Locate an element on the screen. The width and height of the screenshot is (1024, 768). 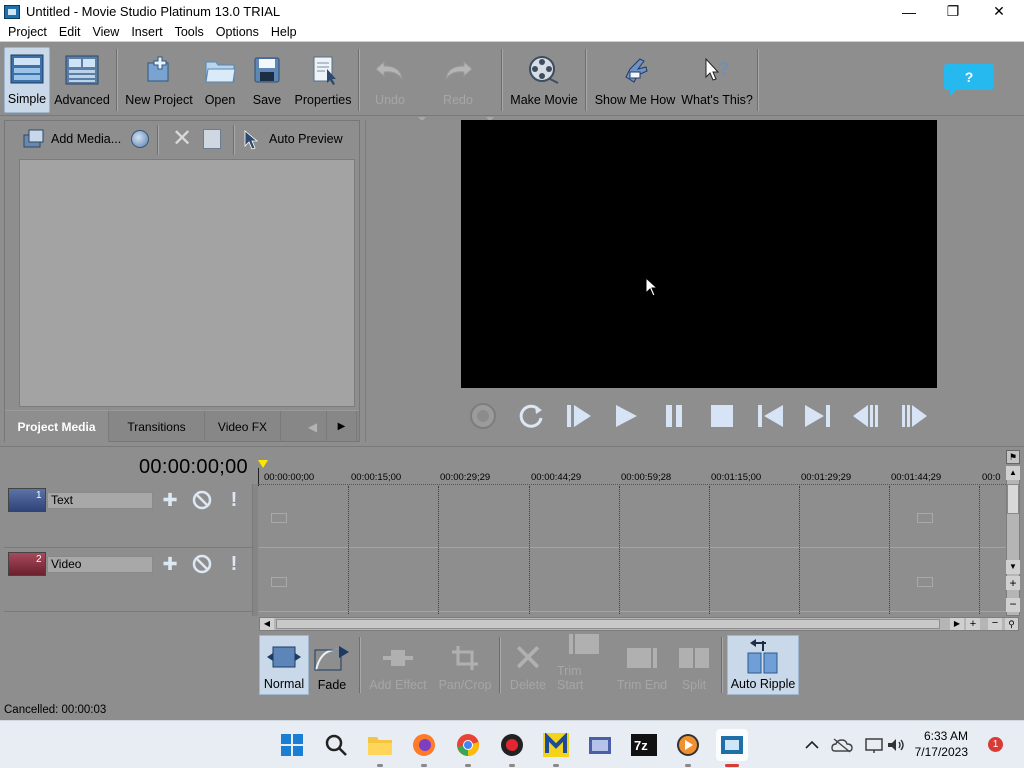
loop-icon is located at coordinates (531, 416).